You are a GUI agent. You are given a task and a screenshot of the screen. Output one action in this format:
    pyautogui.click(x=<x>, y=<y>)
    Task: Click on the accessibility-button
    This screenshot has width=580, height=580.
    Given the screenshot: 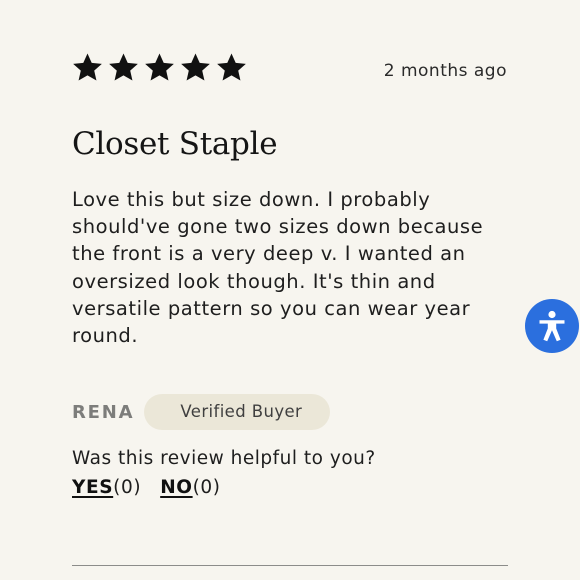 What is the action you would take?
    pyautogui.click(x=552, y=326)
    